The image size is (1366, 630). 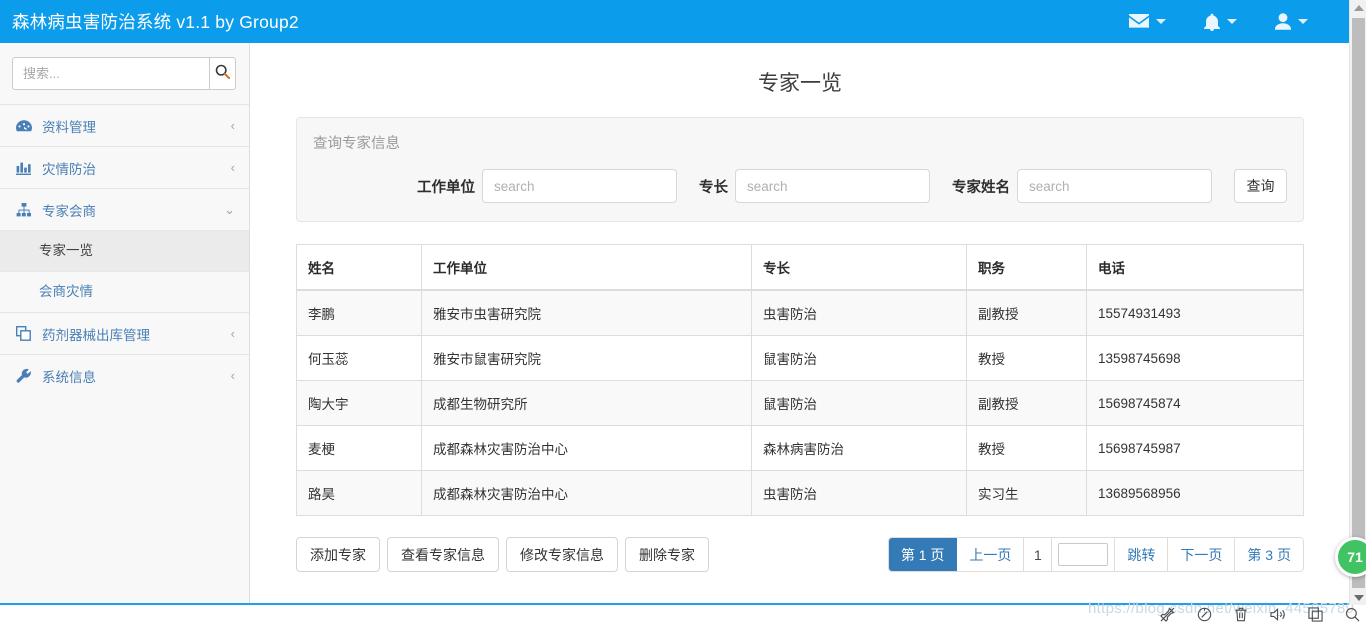 I want to click on scroll-down-arrow-icon, so click(x=1359, y=598).